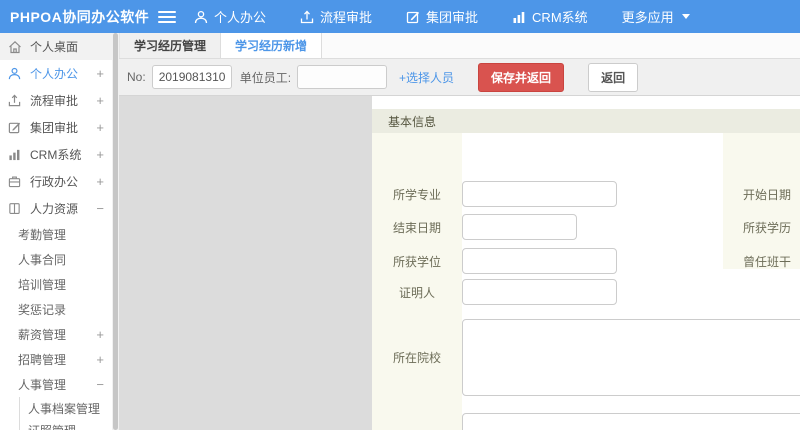 The height and width of the screenshot is (430, 800). I want to click on field-label-end-date: 结束日期, so click(416, 227).